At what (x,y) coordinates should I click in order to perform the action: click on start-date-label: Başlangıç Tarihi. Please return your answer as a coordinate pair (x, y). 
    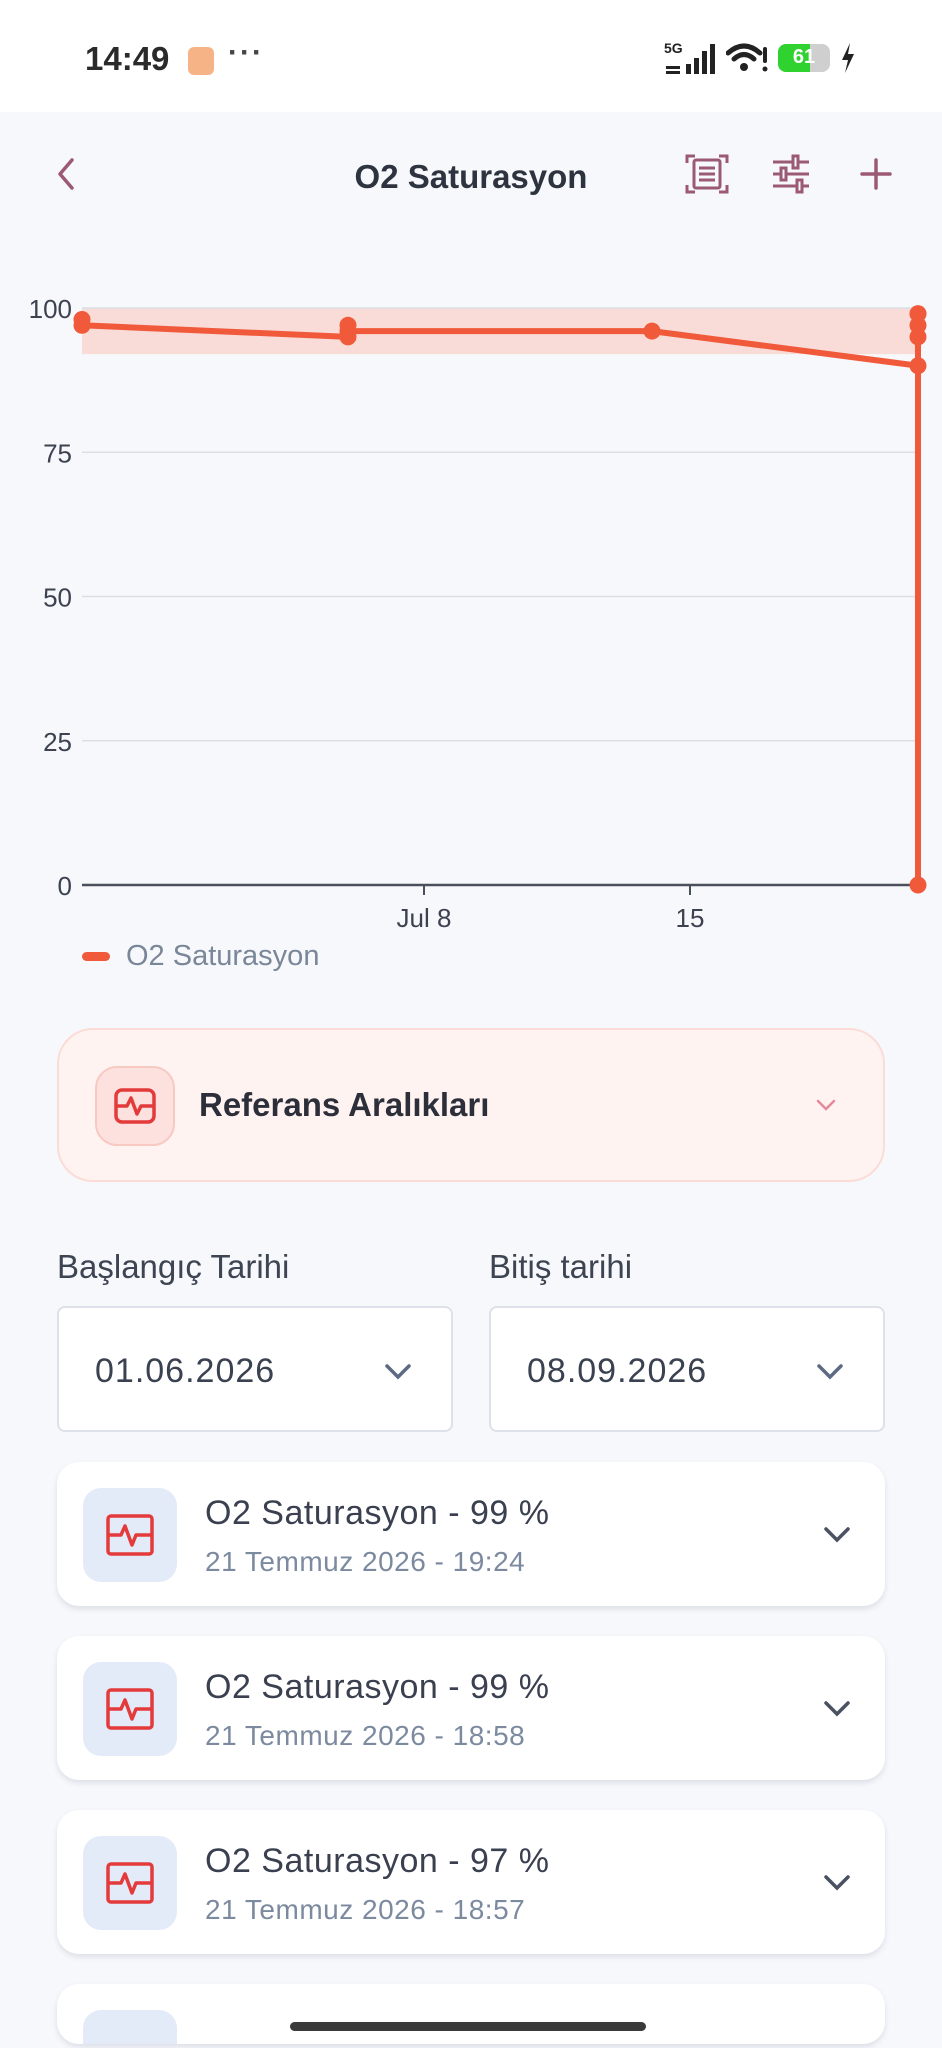
    Looking at the image, I should click on (173, 1266).